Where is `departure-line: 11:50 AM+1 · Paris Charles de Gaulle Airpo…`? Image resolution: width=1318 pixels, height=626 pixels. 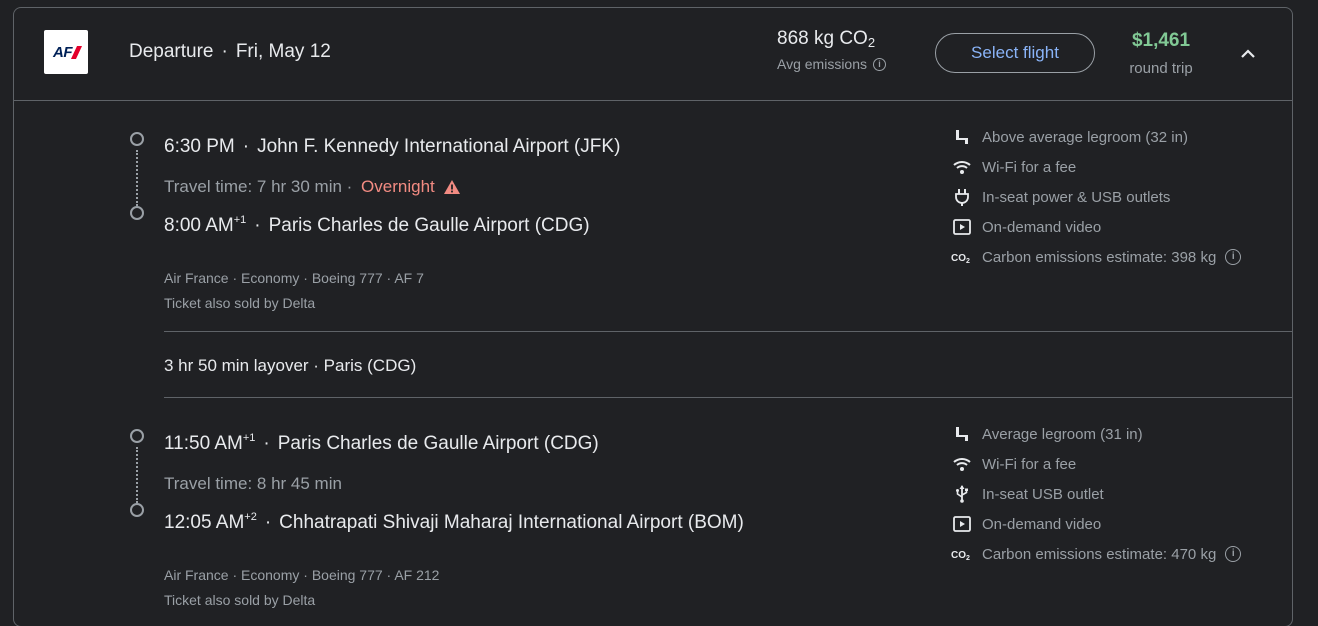 departure-line: 11:50 AM+1 · Paris Charles de Gaulle Airpo… is located at coordinates (381, 443).